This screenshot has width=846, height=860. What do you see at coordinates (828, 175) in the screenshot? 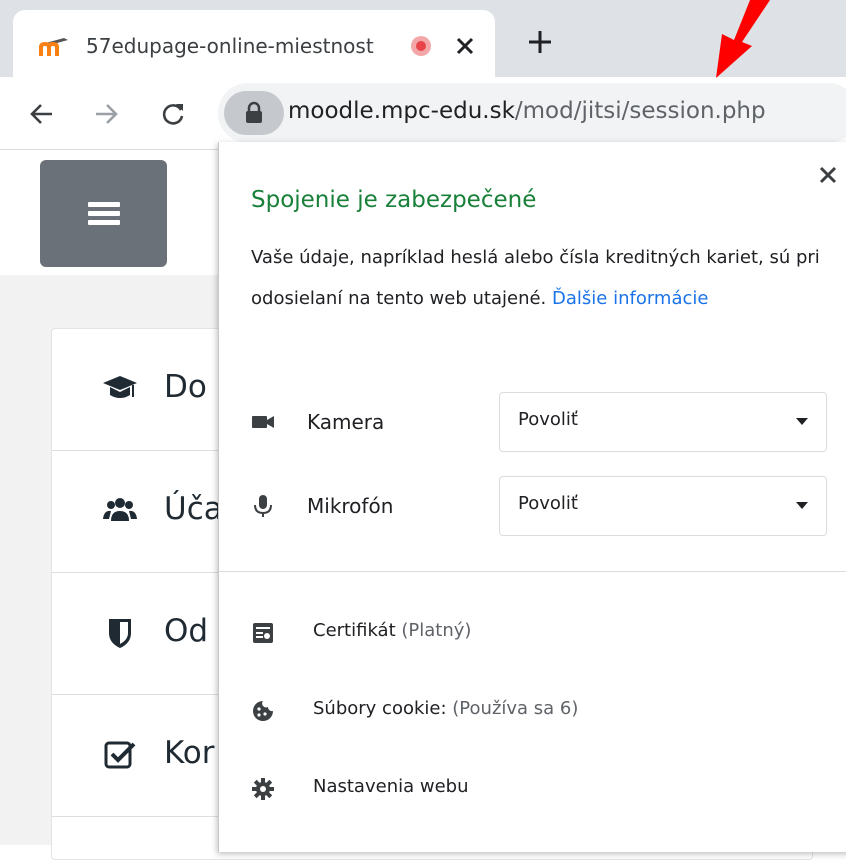
I see `close-icon` at bounding box center [828, 175].